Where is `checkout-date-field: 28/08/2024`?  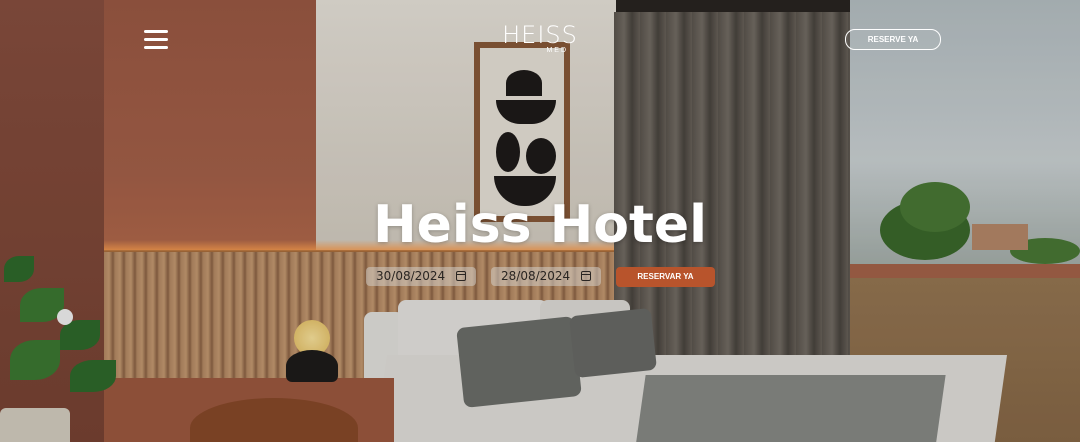 checkout-date-field: 28/08/2024 is located at coordinates (546, 276).